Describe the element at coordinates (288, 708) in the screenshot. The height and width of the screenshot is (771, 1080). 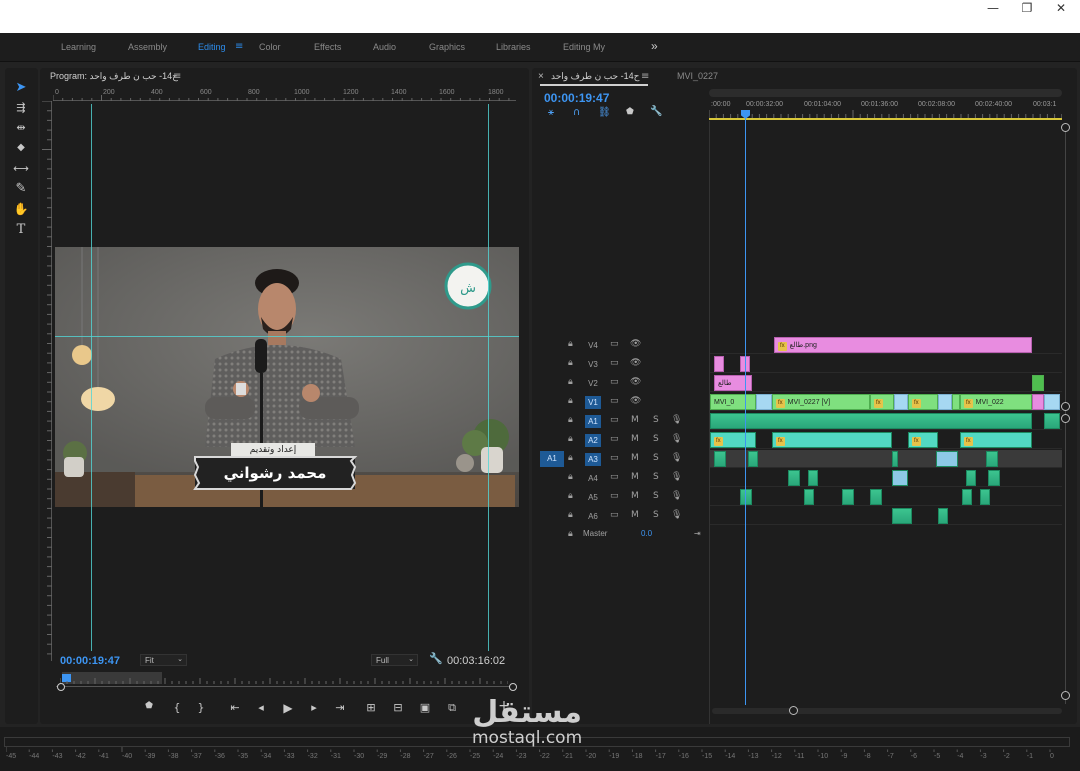
I see `play-icon: ▶` at that location.